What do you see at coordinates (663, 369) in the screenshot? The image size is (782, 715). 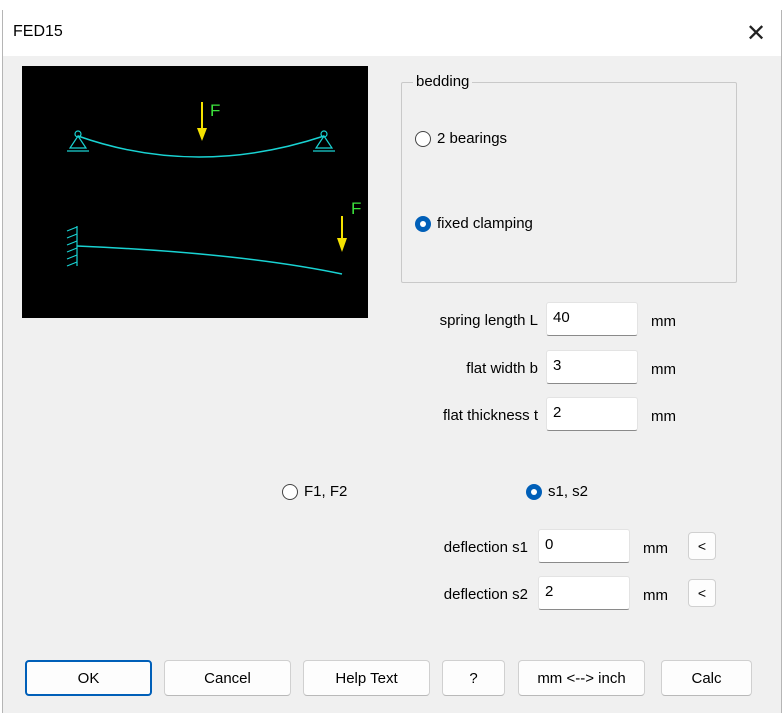 I see `flat-width-unit: mm` at bounding box center [663, 369].